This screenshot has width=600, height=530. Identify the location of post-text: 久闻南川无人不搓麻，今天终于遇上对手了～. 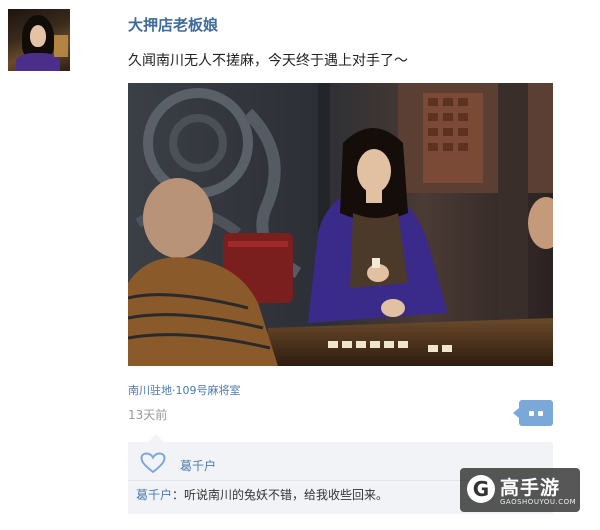
(268, 61).